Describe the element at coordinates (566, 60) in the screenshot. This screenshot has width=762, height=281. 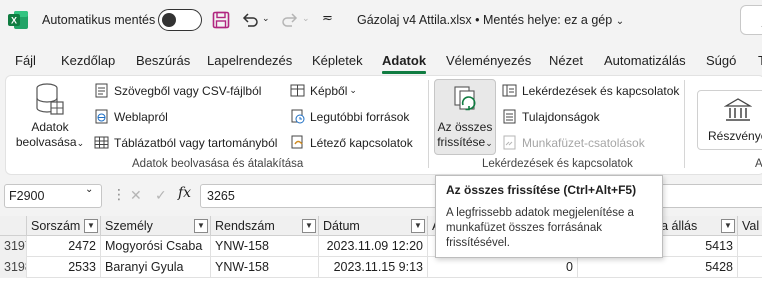
I see `tab-view: Nézet` at that location.